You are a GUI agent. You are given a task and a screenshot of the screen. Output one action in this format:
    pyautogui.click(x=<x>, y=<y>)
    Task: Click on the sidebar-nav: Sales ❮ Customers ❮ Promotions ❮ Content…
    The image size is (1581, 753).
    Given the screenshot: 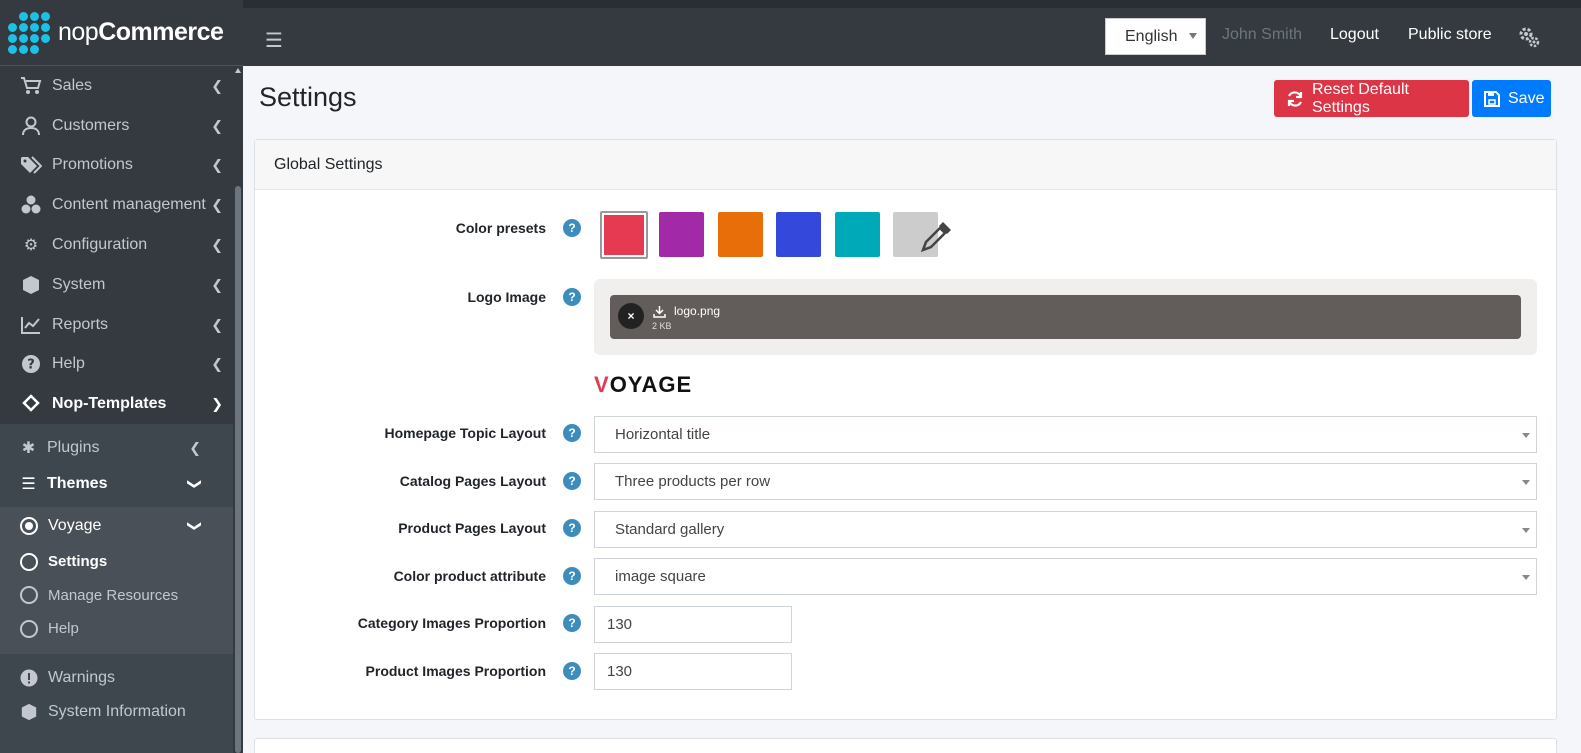 What is the action you would take?
    pyautogui.click(x=116, y=409)
    